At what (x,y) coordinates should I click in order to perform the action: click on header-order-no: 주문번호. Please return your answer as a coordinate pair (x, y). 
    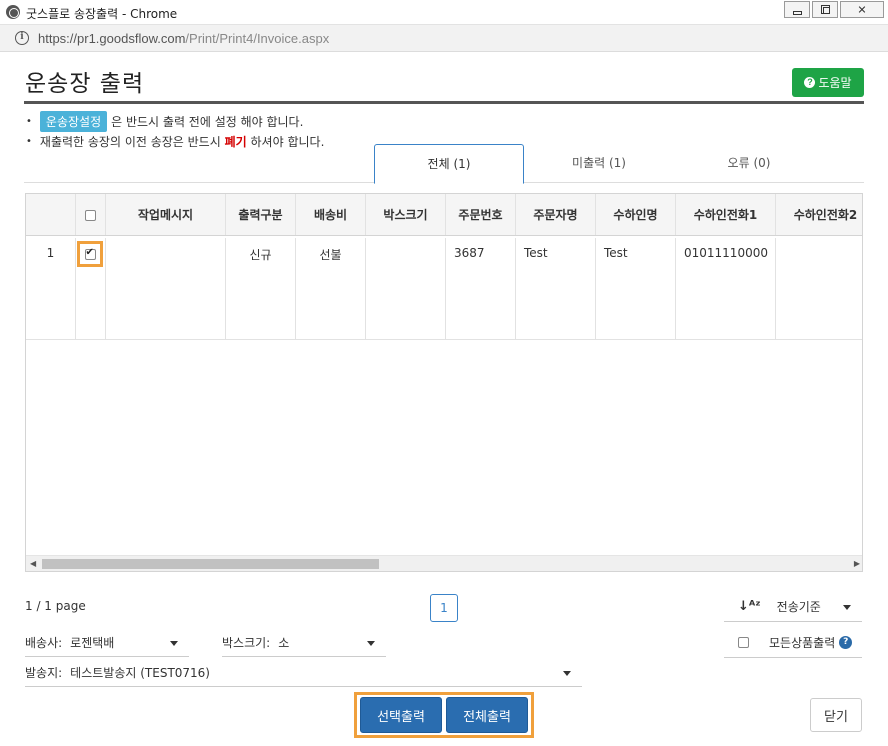
    Looking at the image, I should click on (481, 214).